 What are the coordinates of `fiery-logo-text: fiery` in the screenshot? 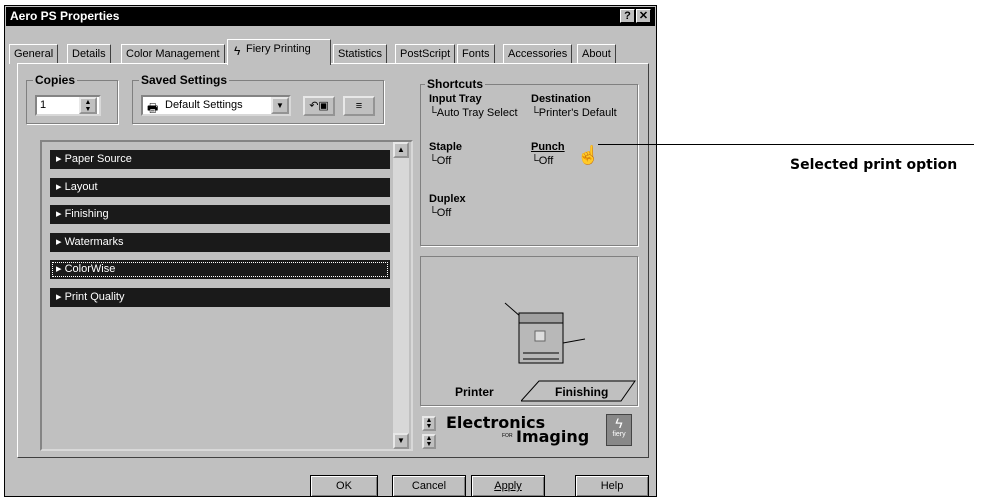 It's located at (619, 434).